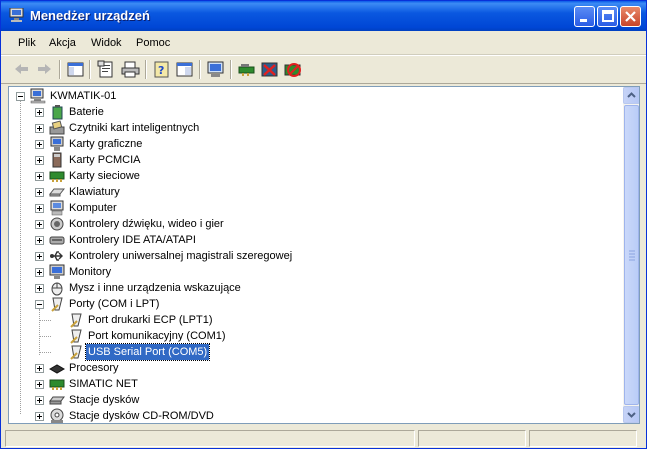 This screenshot has height=449, width=647. Describe the element at coordinates (90, 15) in the screenshot. I see `window-title: Menedżer urządzeń` at that location.